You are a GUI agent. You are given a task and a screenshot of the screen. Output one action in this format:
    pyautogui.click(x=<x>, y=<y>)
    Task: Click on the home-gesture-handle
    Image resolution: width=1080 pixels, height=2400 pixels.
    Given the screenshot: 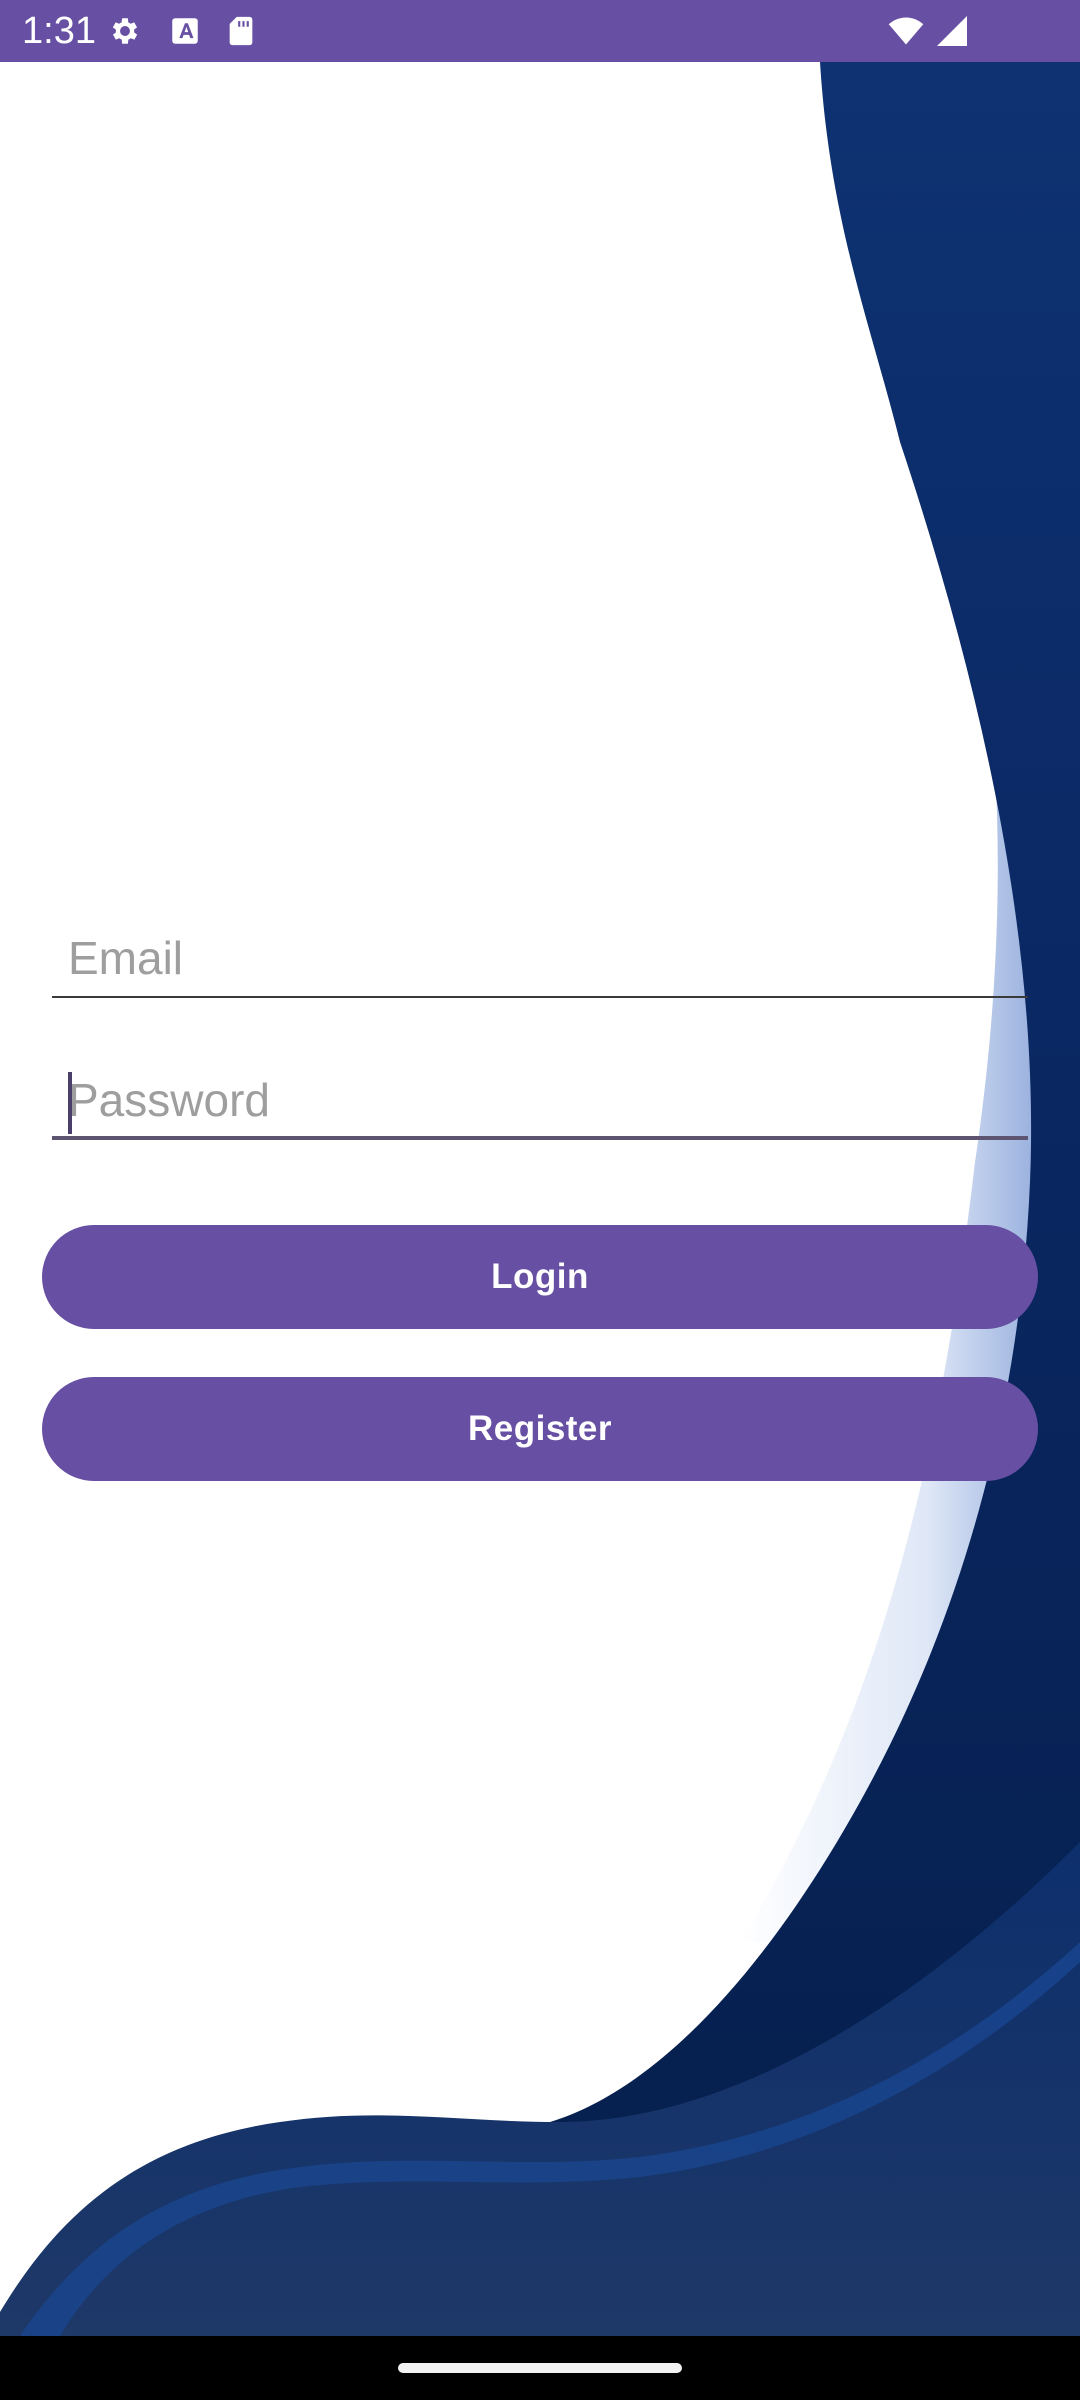 What is the action you would take?
    pyautogui.click(x=540, y=2368)
    